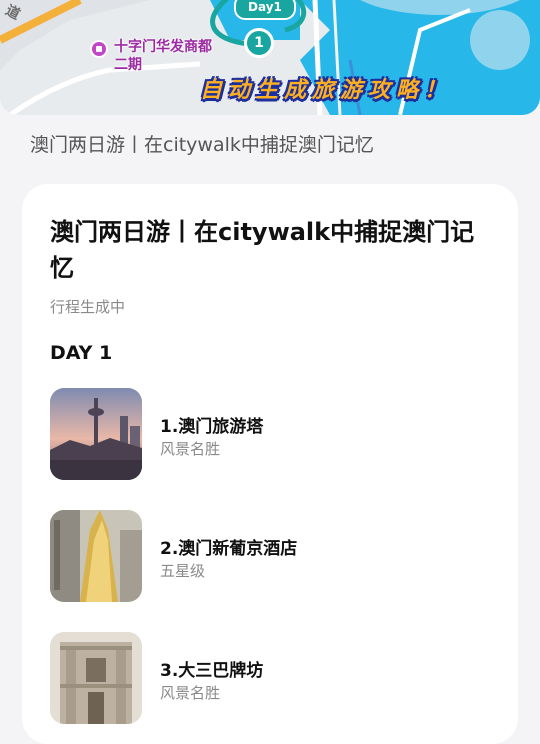  I want to click on generation-status: 行程生成中, so click(88, 307).